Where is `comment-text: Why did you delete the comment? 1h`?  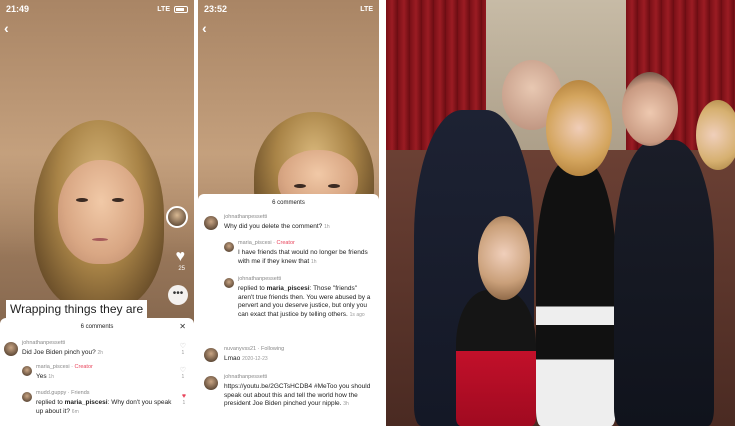
comment-text: Why did you delete the comment? 1h is located at coordinates (277, 226).